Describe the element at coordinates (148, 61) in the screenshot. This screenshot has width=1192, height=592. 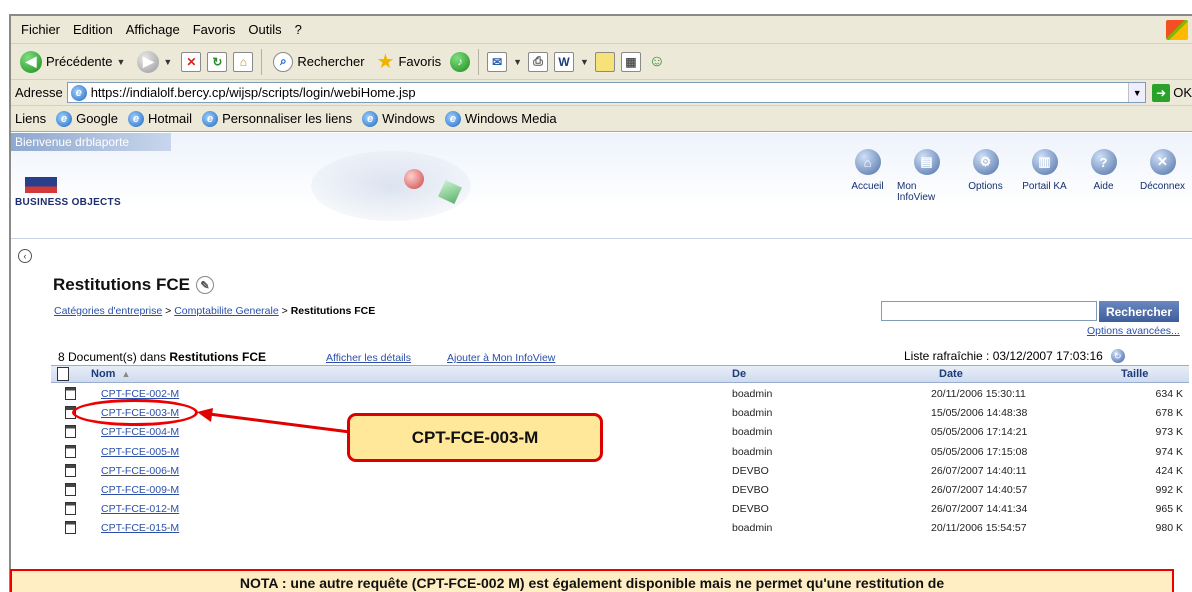
I see `forward-arrow-icon: ▶` at that location.